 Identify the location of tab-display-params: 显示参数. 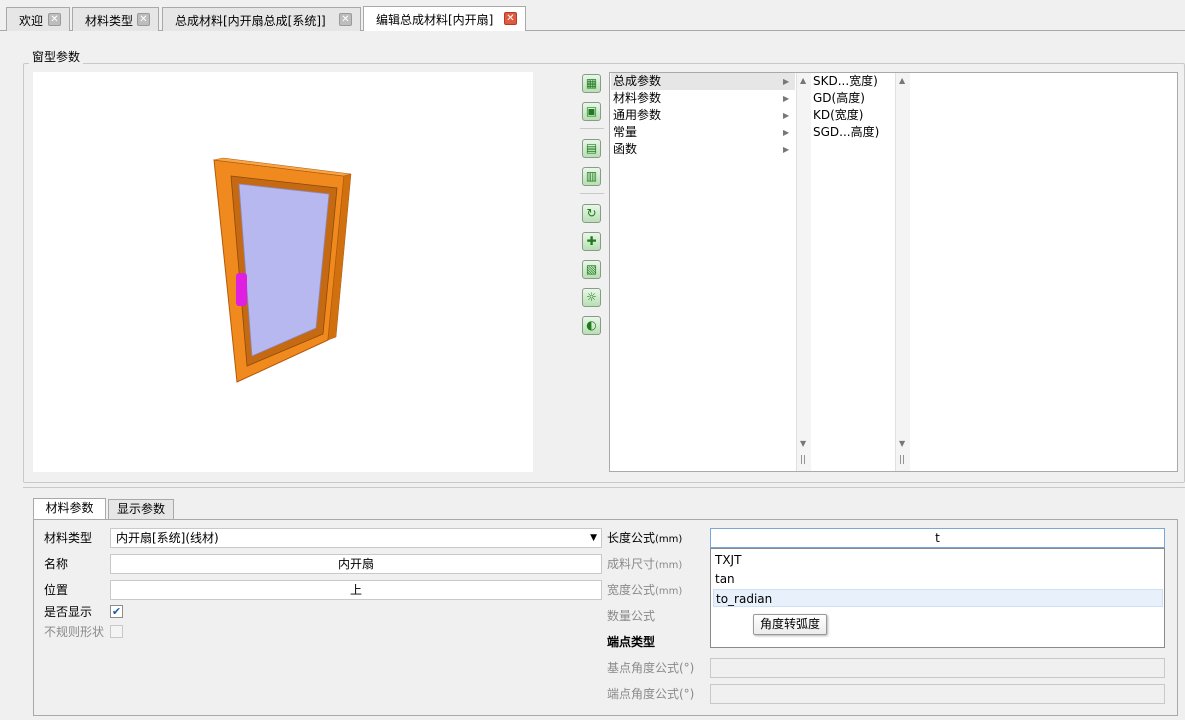
(141, 509).